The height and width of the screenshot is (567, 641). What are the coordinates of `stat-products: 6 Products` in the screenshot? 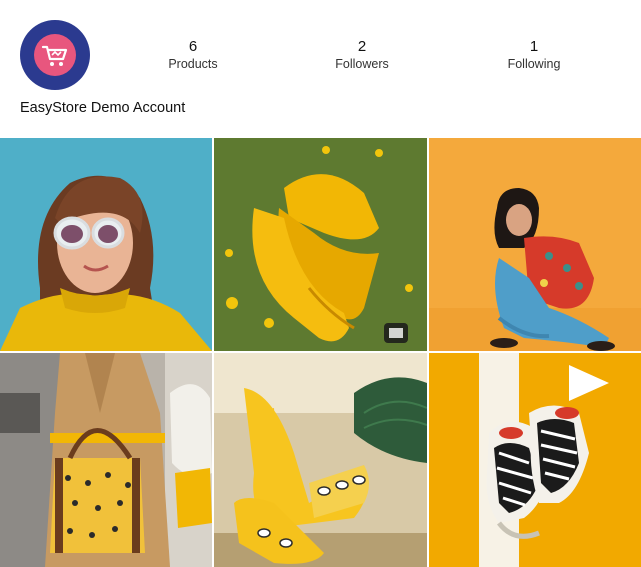 It's located at (193, 55).